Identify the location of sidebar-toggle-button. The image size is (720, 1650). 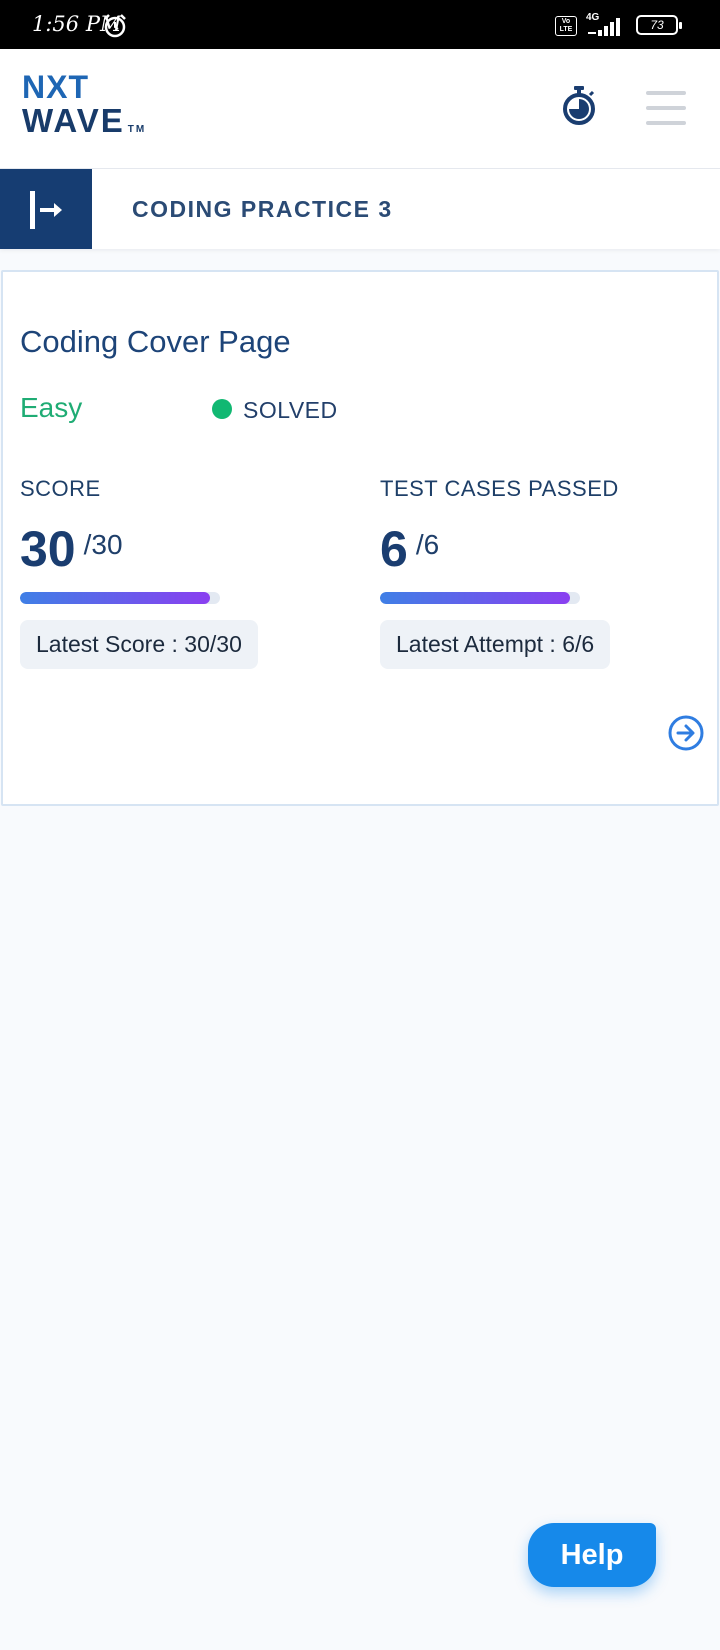
(46, 209).